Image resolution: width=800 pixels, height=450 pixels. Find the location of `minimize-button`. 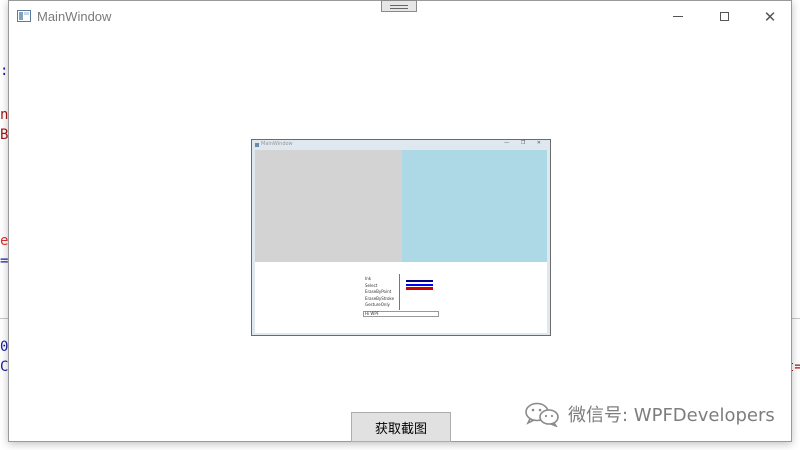

minimize-button is located at coordinates (678, 16).